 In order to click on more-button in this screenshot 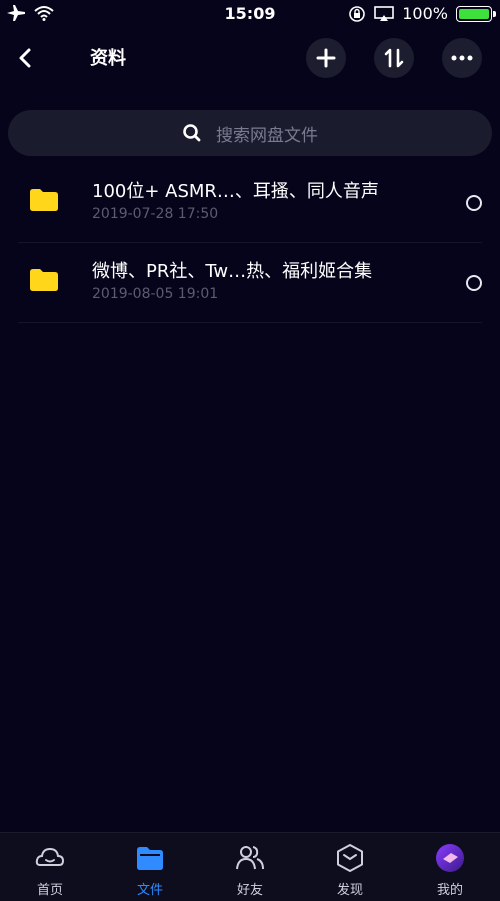, I will do `click(462, 58)`.